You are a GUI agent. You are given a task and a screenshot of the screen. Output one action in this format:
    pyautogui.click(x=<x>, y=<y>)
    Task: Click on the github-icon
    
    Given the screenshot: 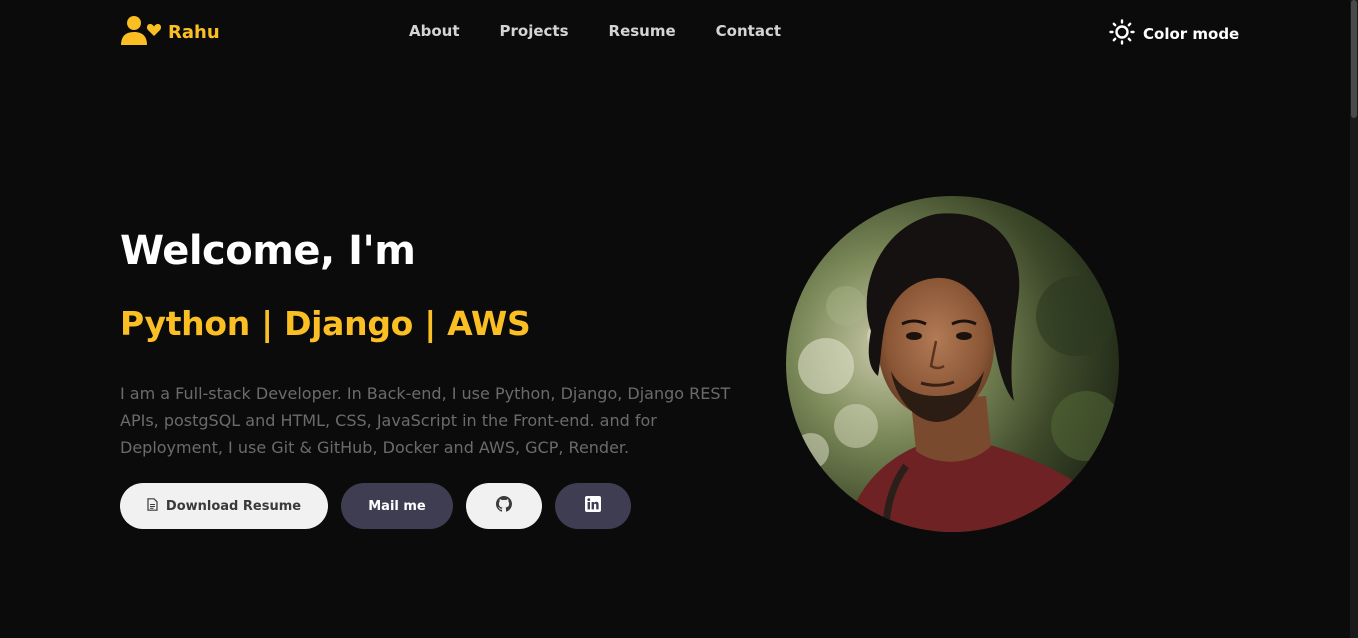 What is the action you would take?
    pyautogui.click(x=504, y=506)
    